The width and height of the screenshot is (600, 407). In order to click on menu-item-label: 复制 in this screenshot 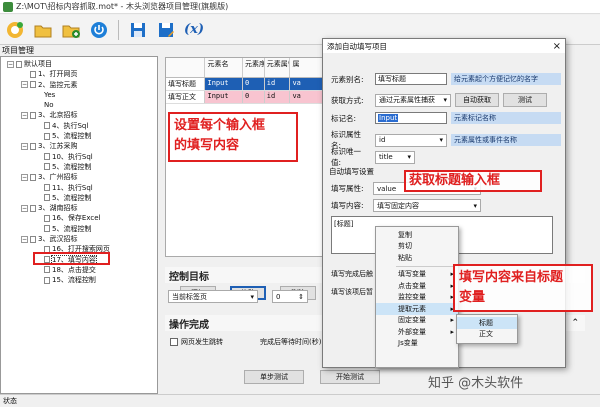, I will do `click(405, 234)`.